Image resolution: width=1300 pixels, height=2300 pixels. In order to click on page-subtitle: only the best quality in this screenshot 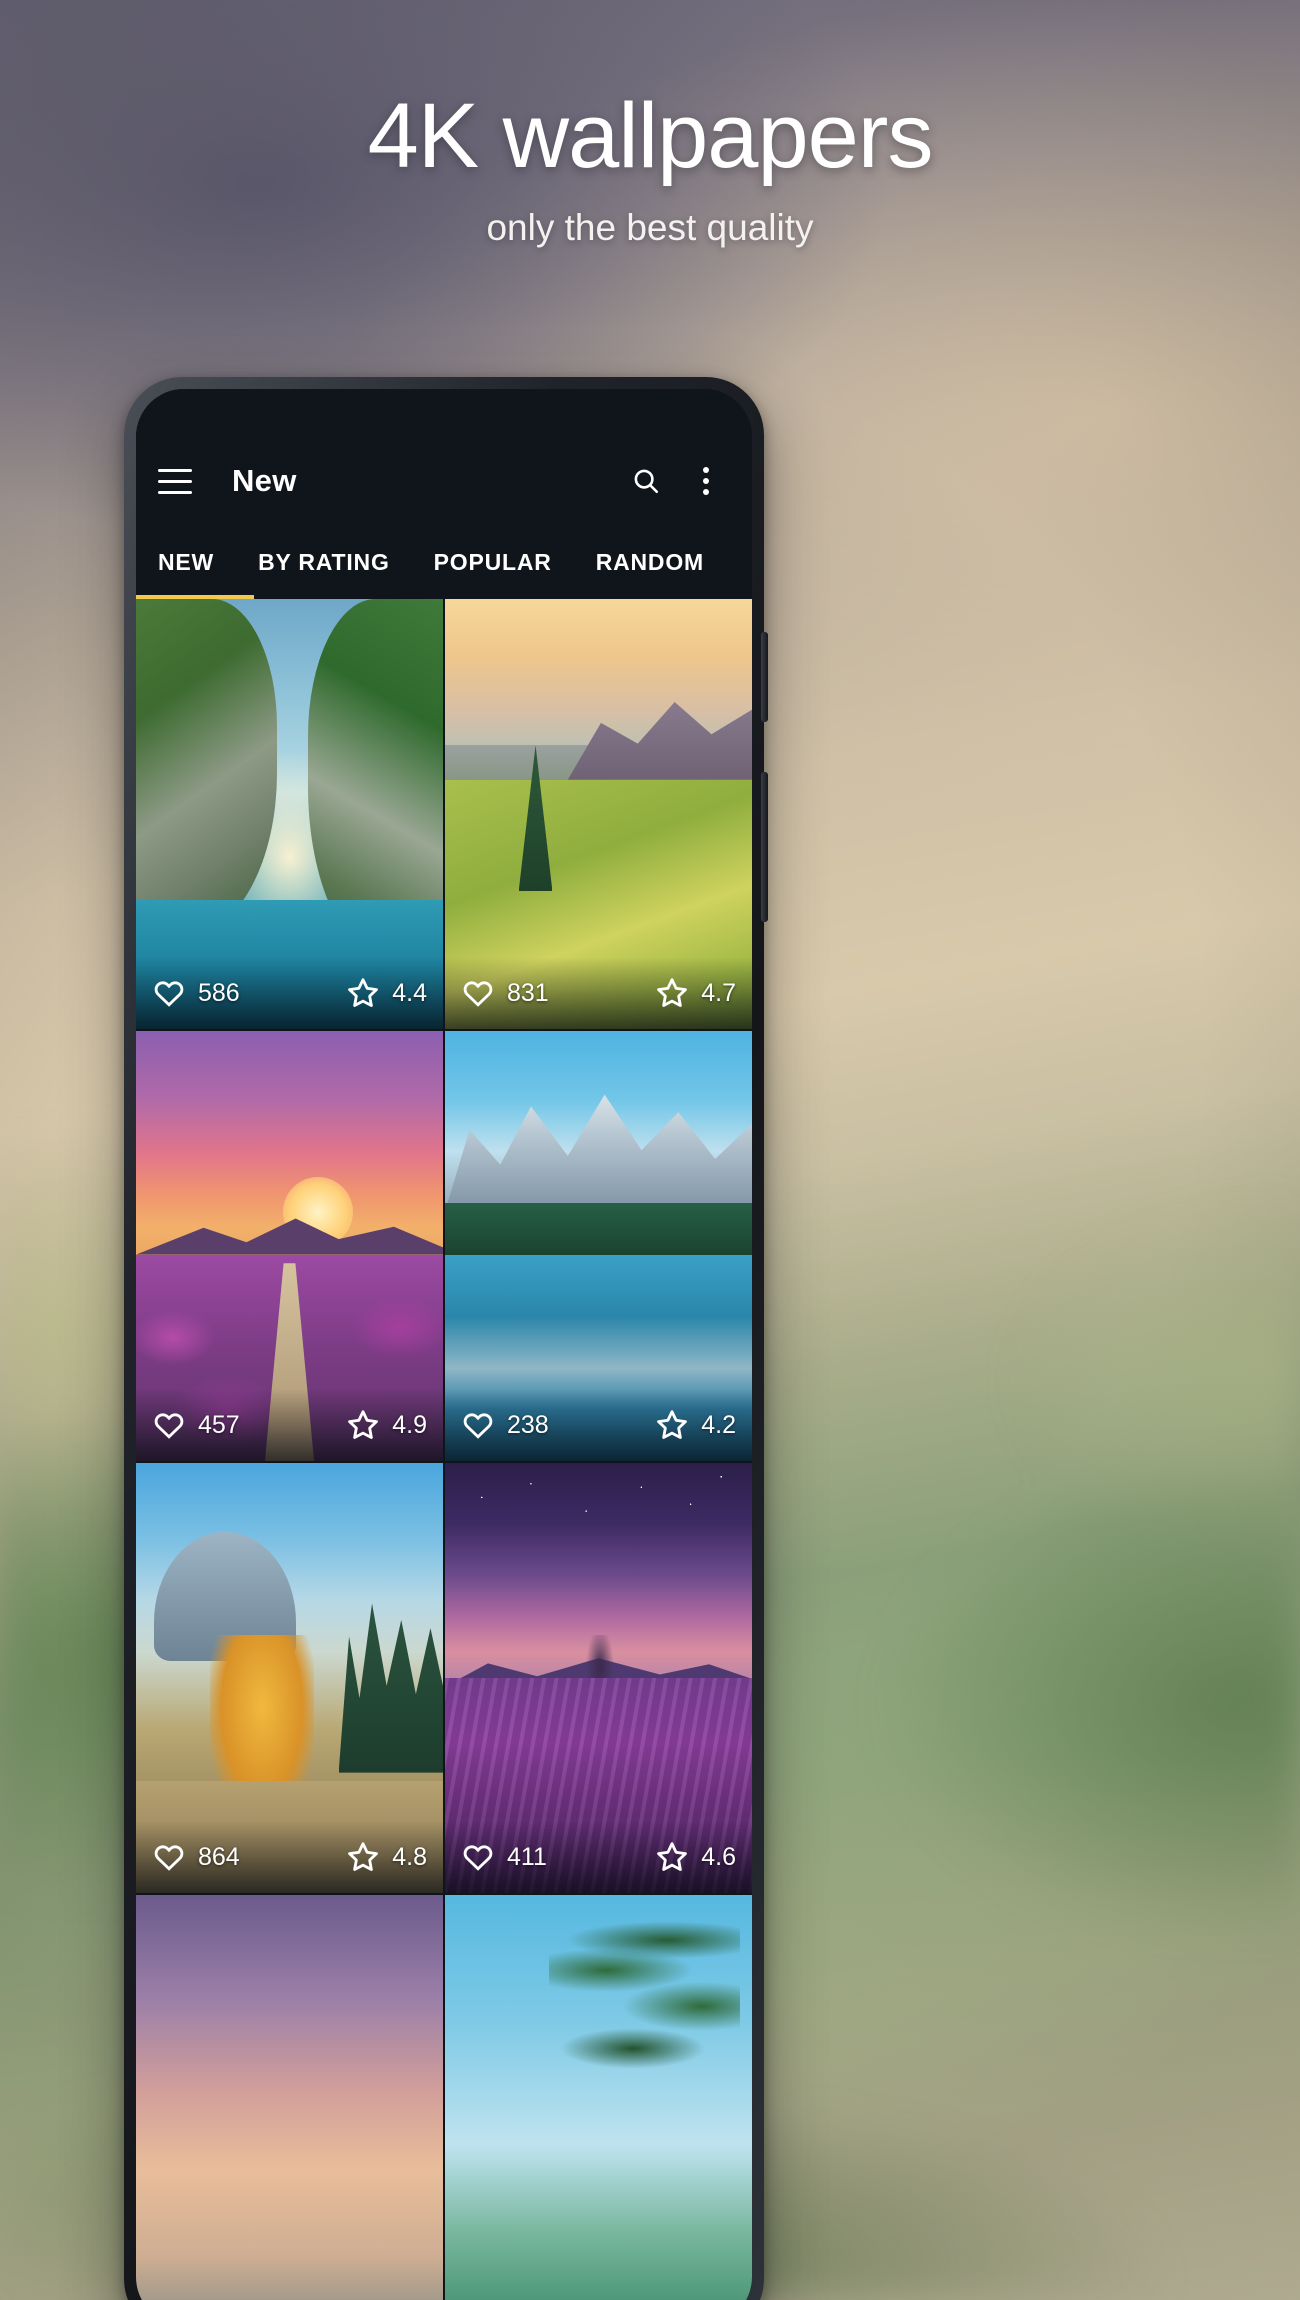, I will do `click(650, 227)`.